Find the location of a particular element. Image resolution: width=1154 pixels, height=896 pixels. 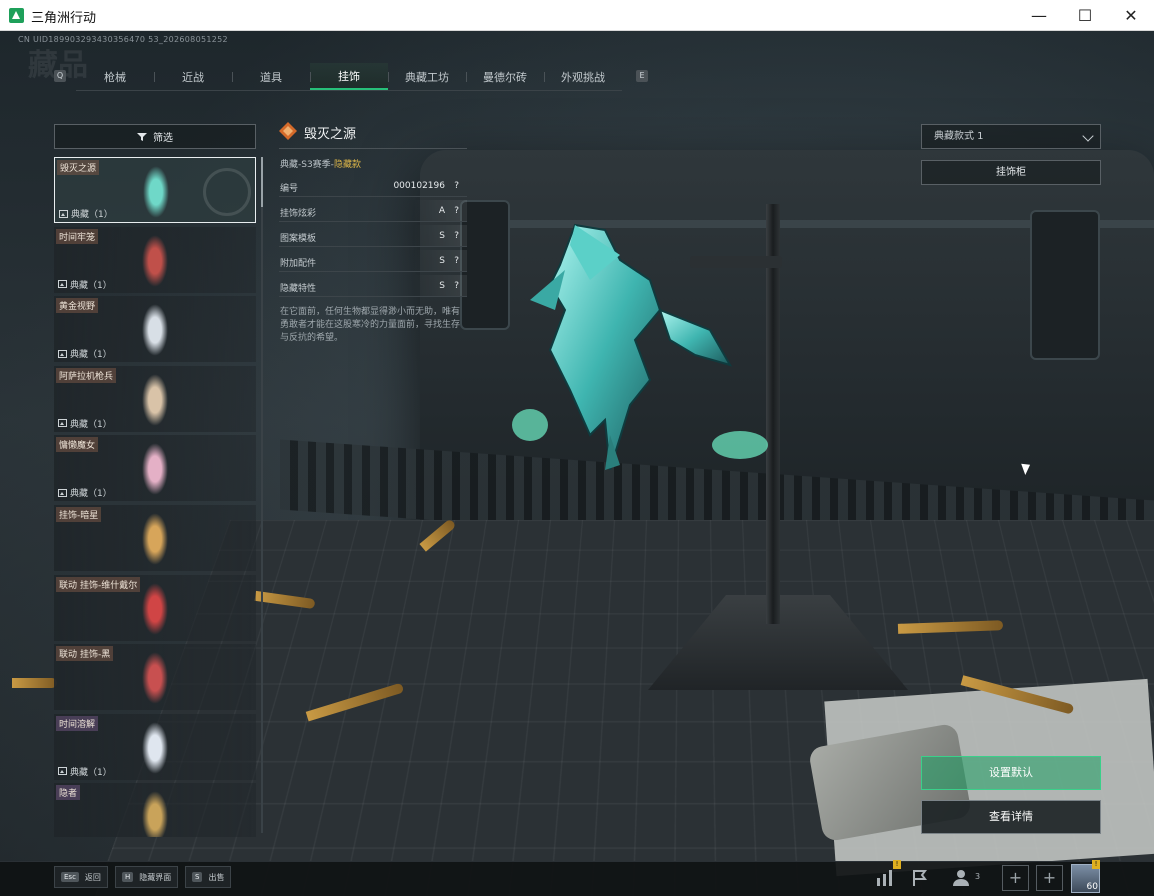

flag-icon is located at coordinates (920, 878).